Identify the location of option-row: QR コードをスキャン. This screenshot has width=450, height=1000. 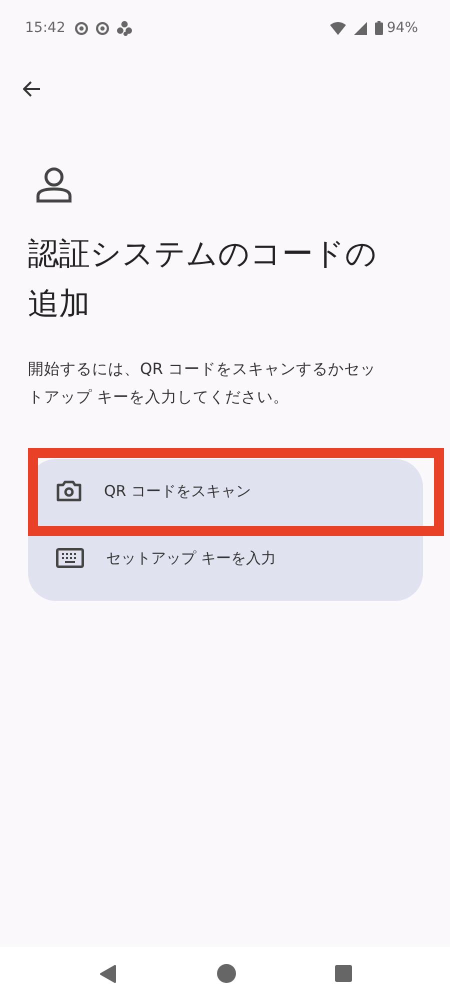
(225, 491).